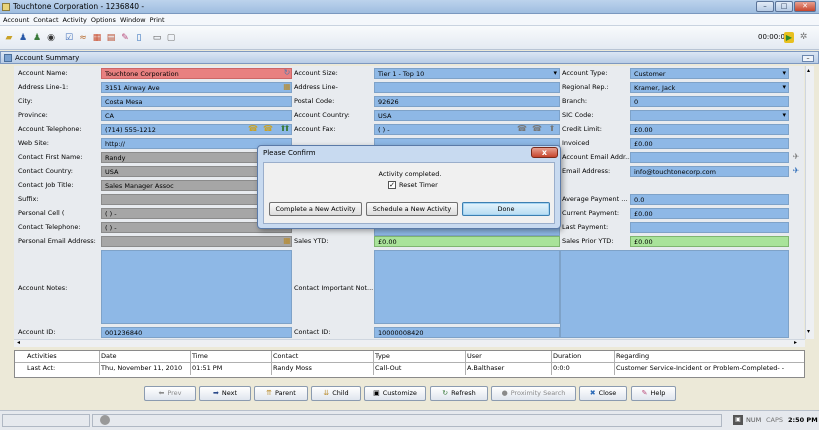  I want to click on invoiced-field: £0.00, so click(709, 143).